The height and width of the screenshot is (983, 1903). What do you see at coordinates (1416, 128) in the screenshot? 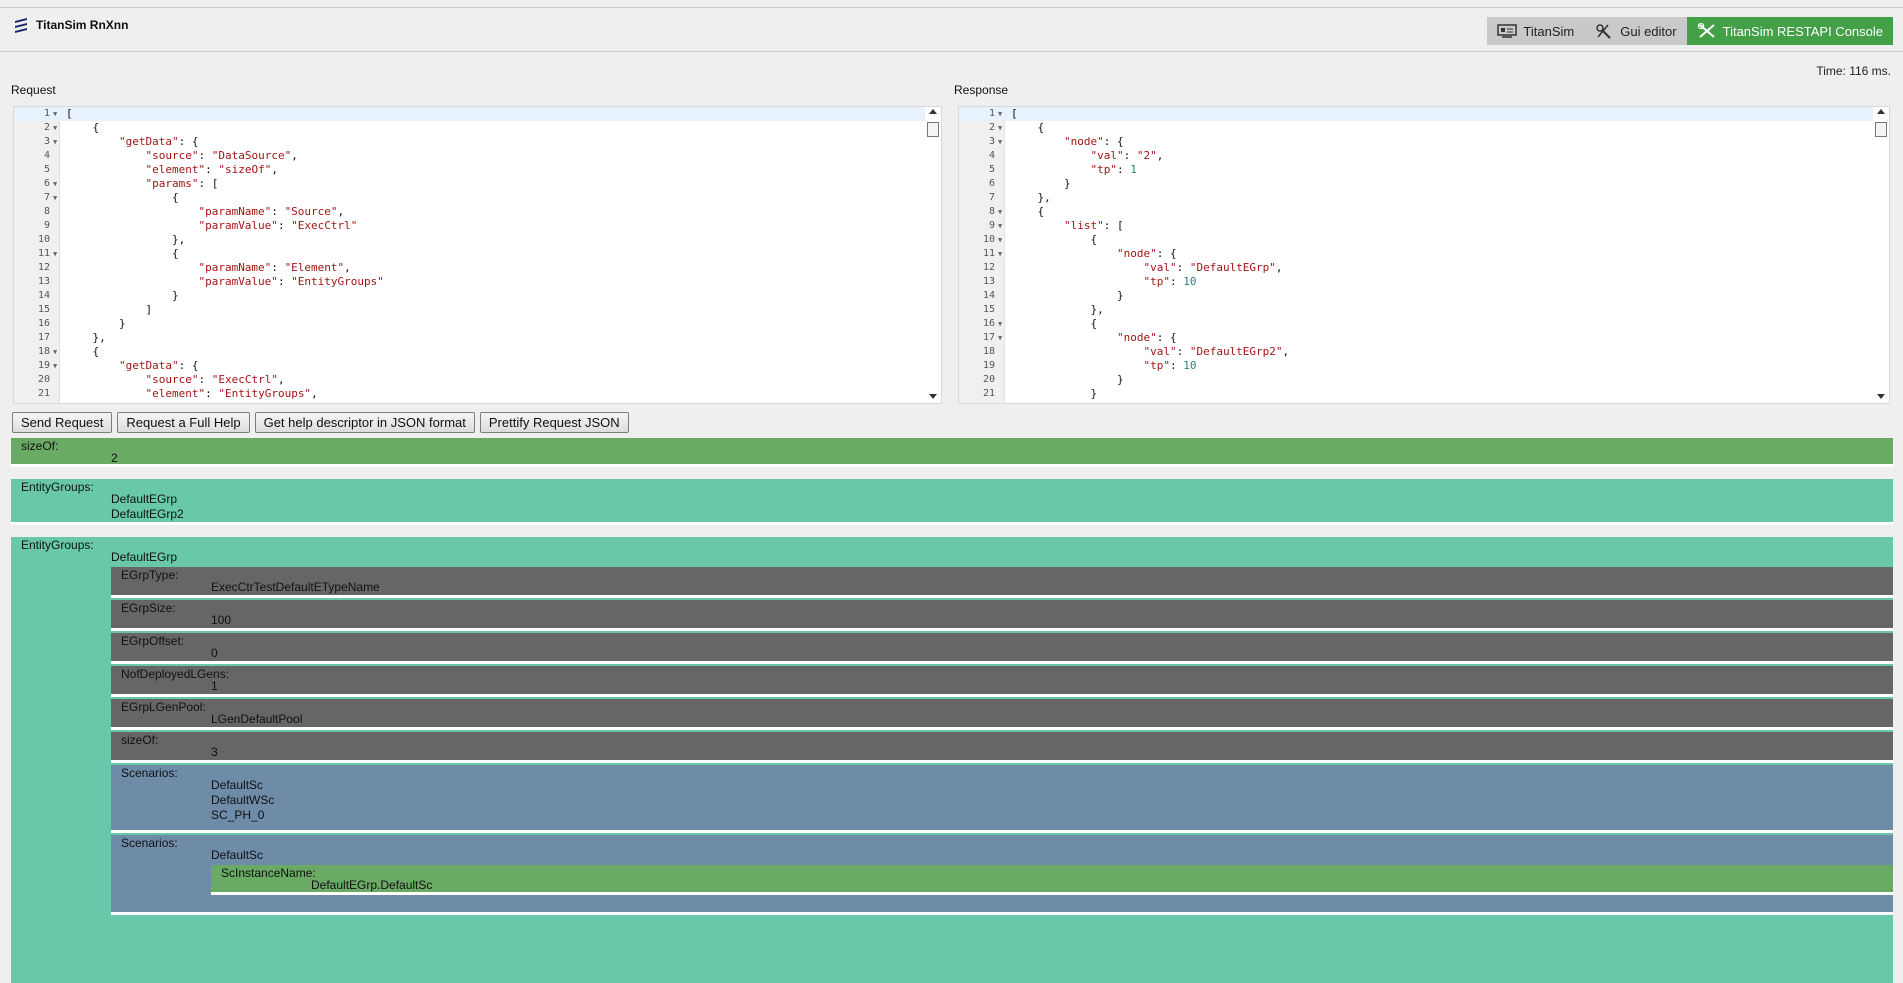
I see `response-line: 2 ▼ {` at bounding box center [1416, 128].